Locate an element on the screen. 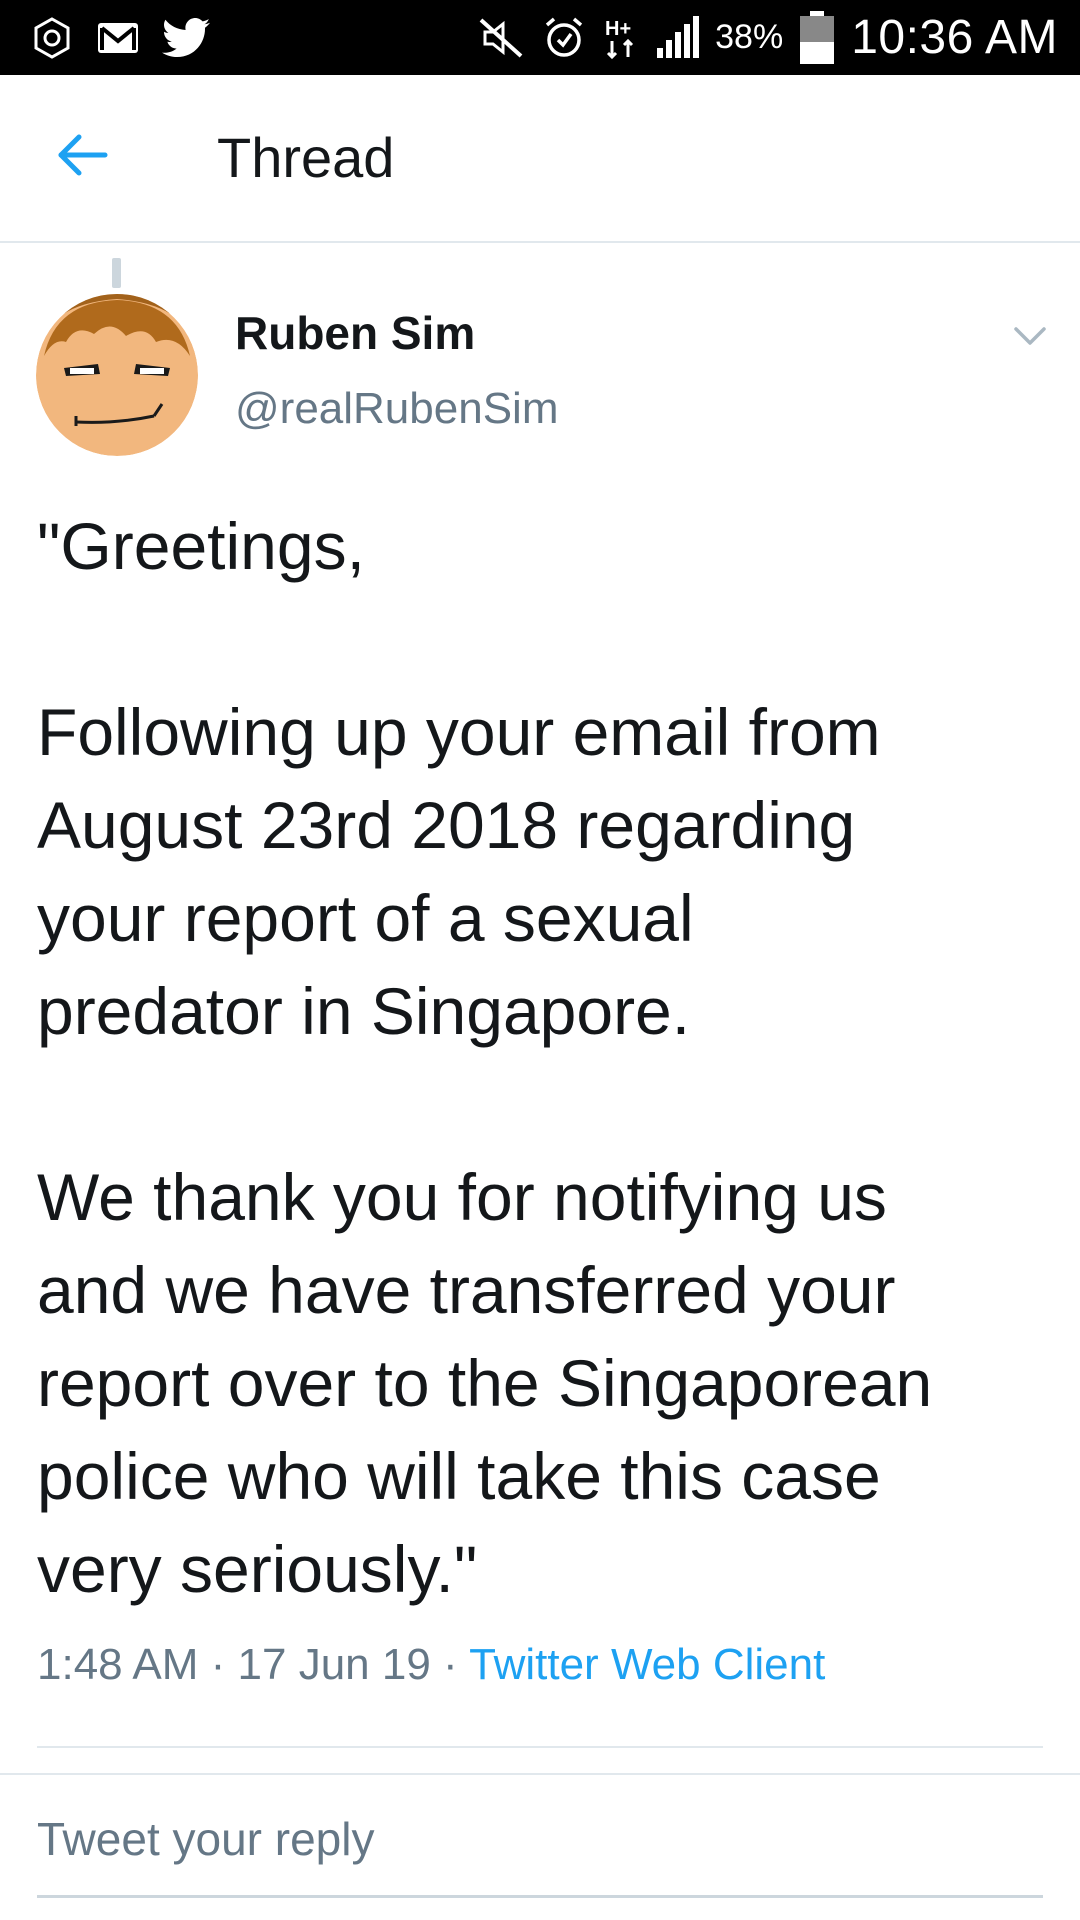 The image size is (1080, 1920). arrow-left-icon is located at coordinates (83, 157).